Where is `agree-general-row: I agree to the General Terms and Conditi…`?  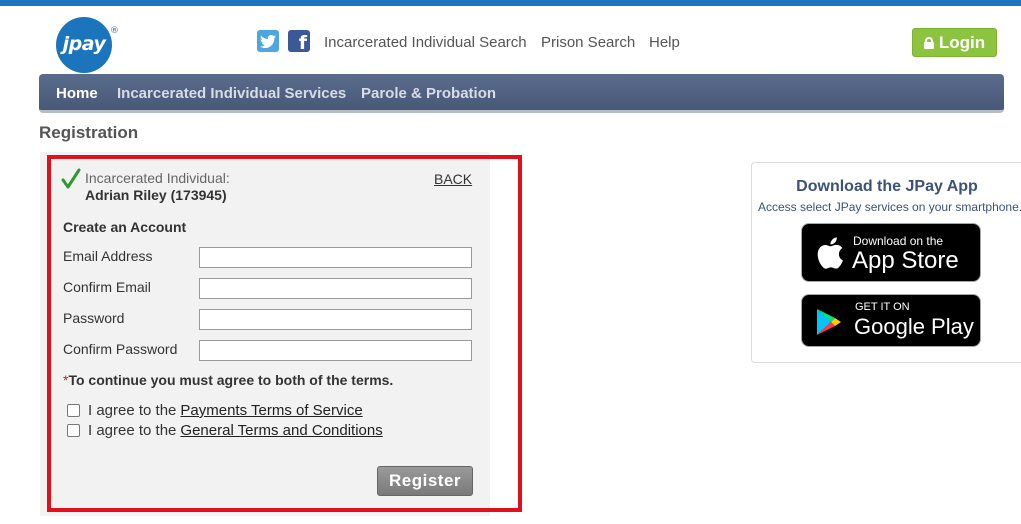
agree-general-row: I agree to the General Terms and Conditi… is located at coordinates (225, 430).